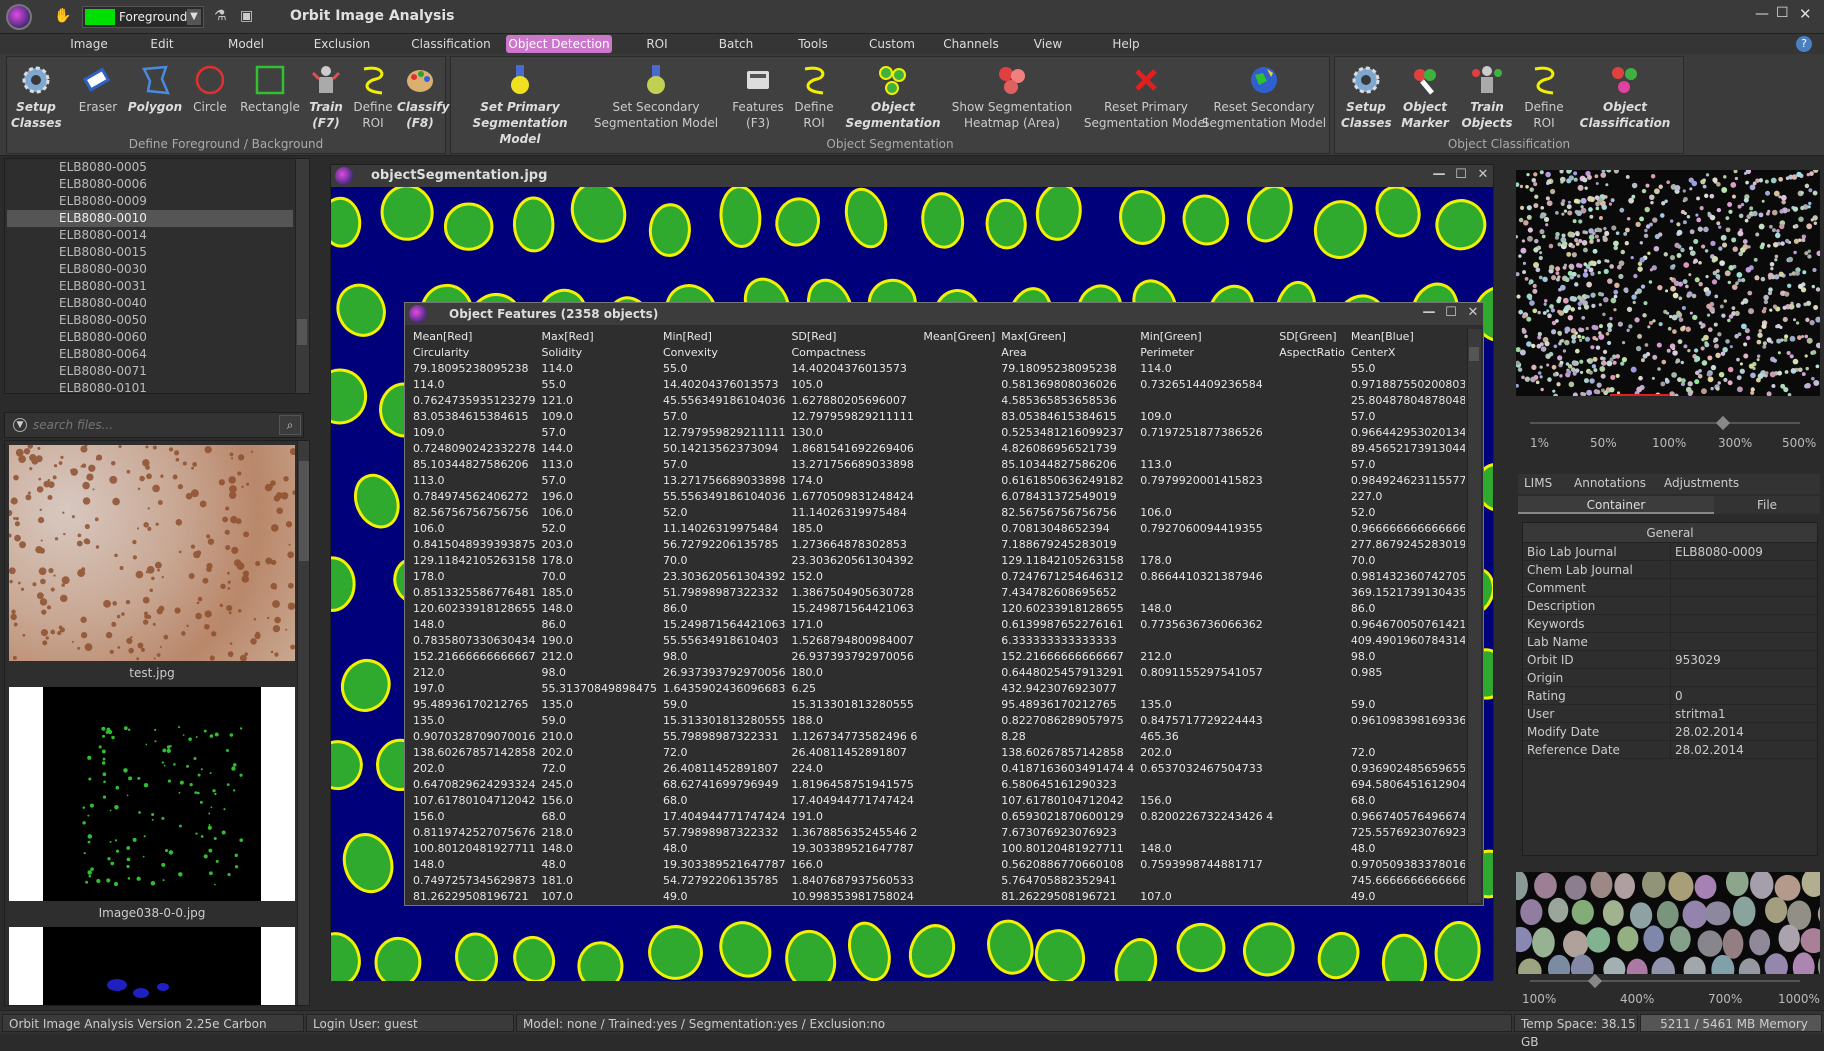 The height and width of the screenshot is (1051, 1824). Describe the element at coordinates (290, 425) in the screenshot. I see `search-icon: ⌕` at that location.